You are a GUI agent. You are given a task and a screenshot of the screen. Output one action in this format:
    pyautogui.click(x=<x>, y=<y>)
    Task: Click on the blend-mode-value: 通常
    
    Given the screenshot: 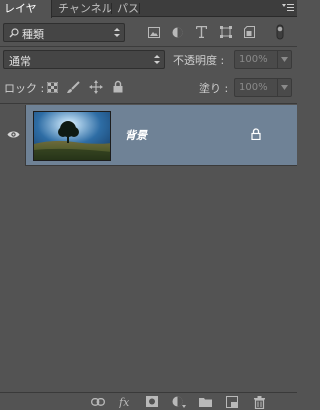 What is the action you would take?
    pyautogui.click(x=20, y=61)
    